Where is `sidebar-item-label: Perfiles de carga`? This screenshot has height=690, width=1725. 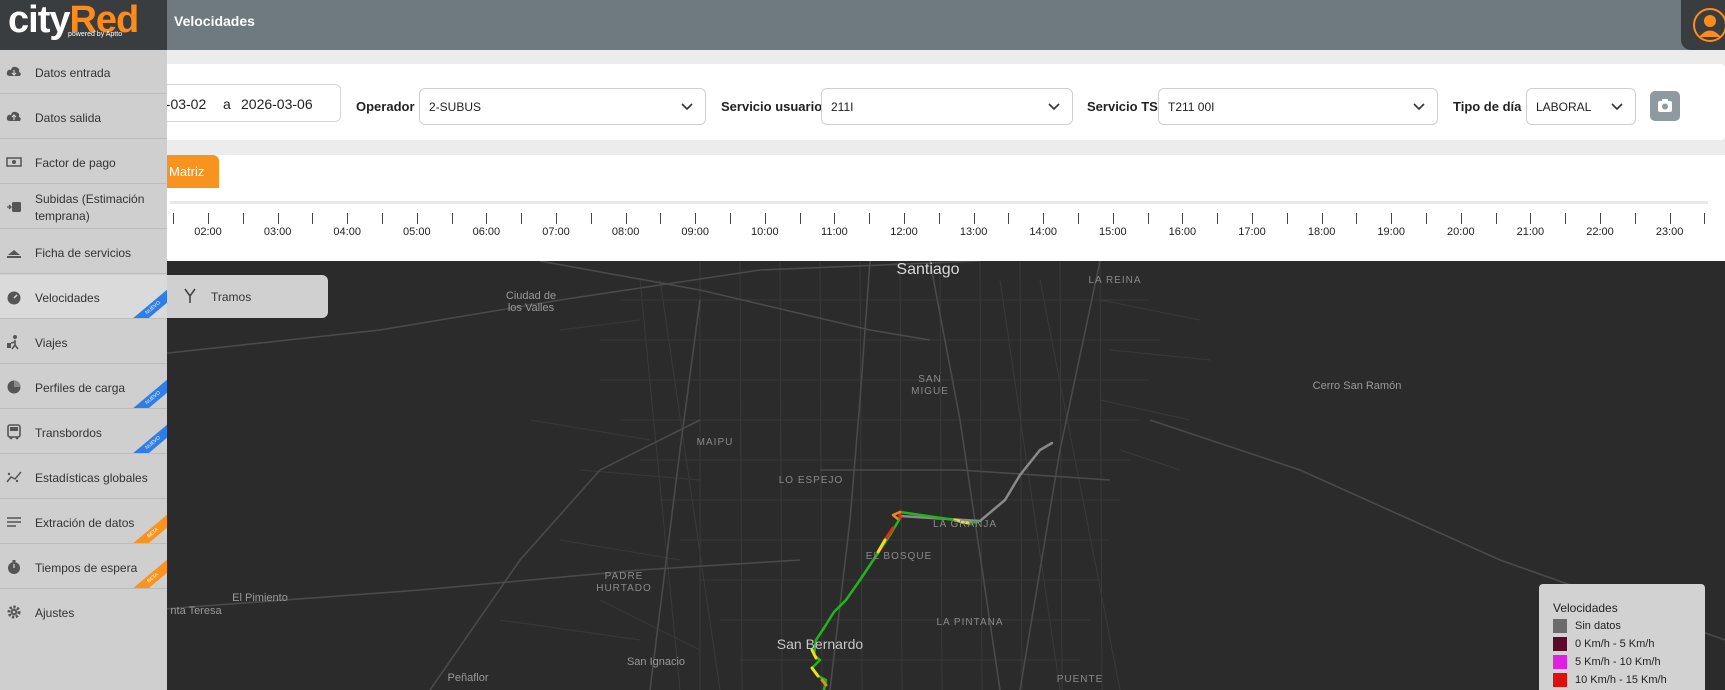 sidebar-item-label: Perfiles de carga is located at coordinates (80, 388).